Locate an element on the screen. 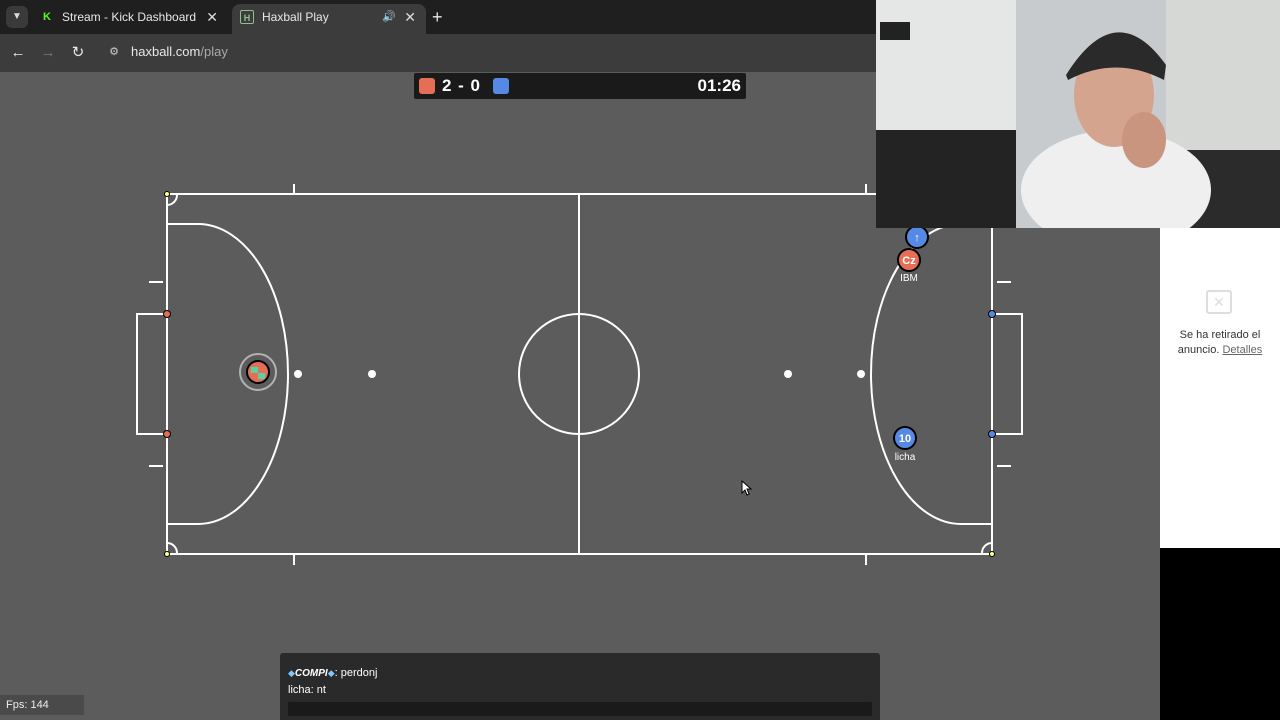 The height and width of the screenshot is (720, 1280). blue-team-indicator is located at coordinates (501, 86).